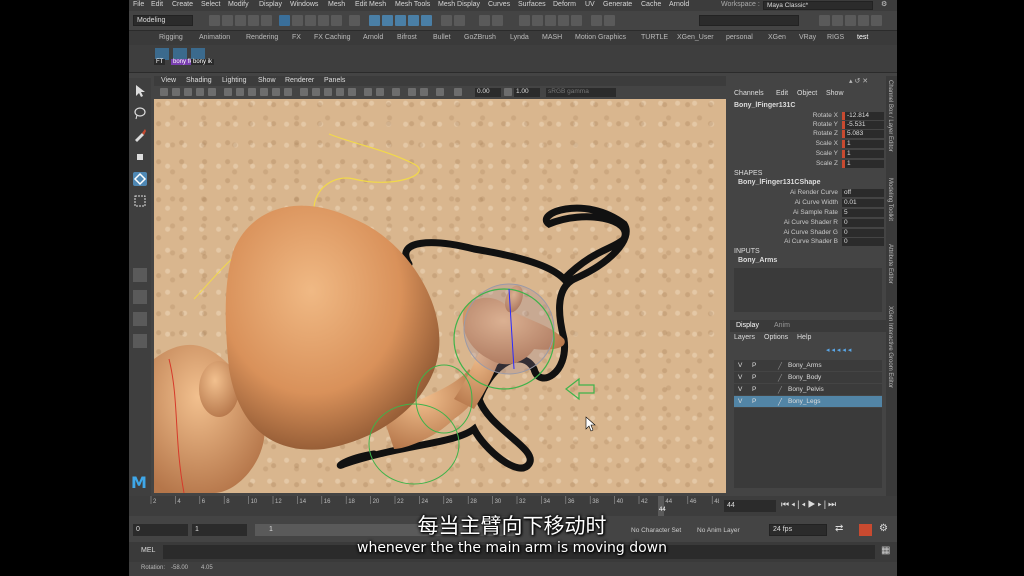  What do you see at coordinates (808, 134) in the screenshot?
I see `attr-row: Rotate Z 5.083` at bounding box center [808, 134].